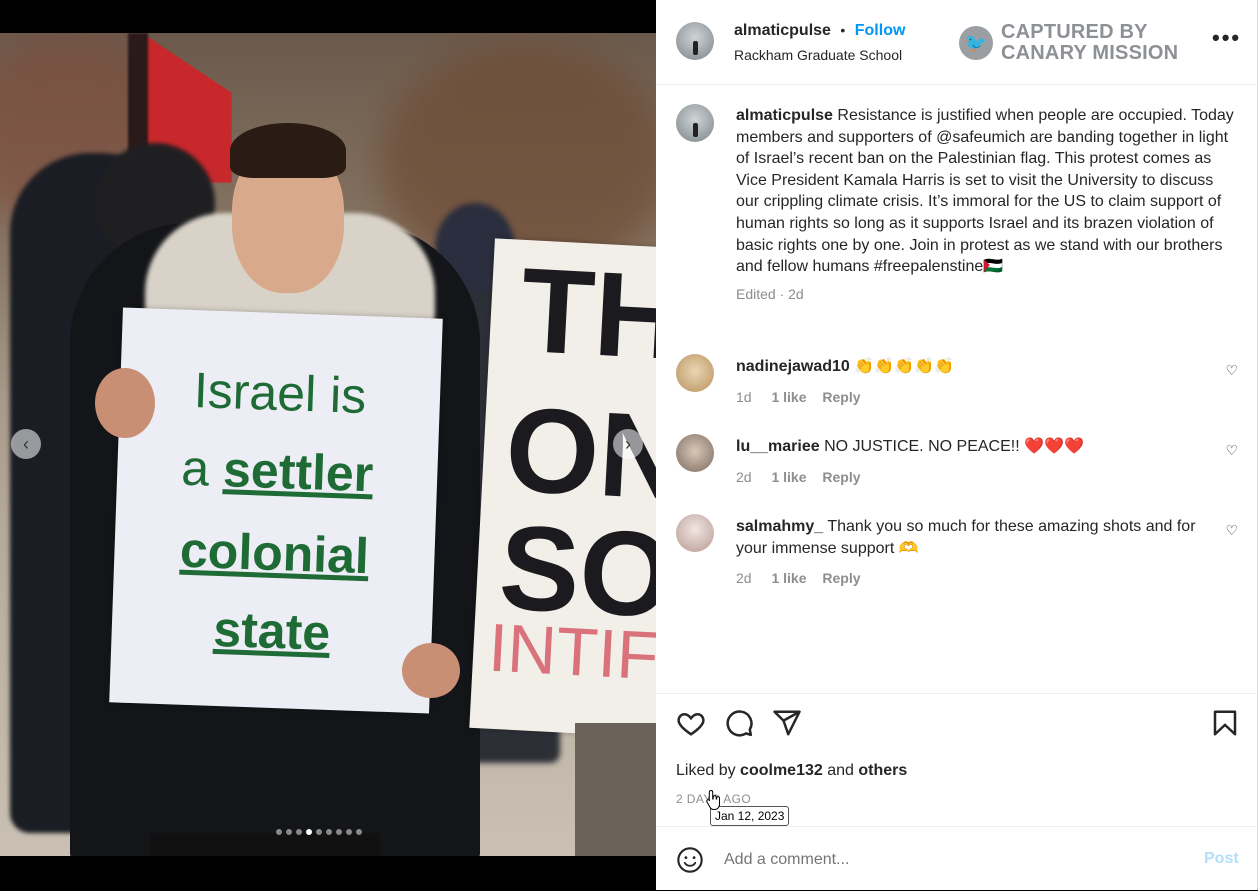 This screenshot has width=1258, height=891. Describe the element at coordinates (586, 314) in the screenshot. I see `side-sign-line-1: TH` at that location.